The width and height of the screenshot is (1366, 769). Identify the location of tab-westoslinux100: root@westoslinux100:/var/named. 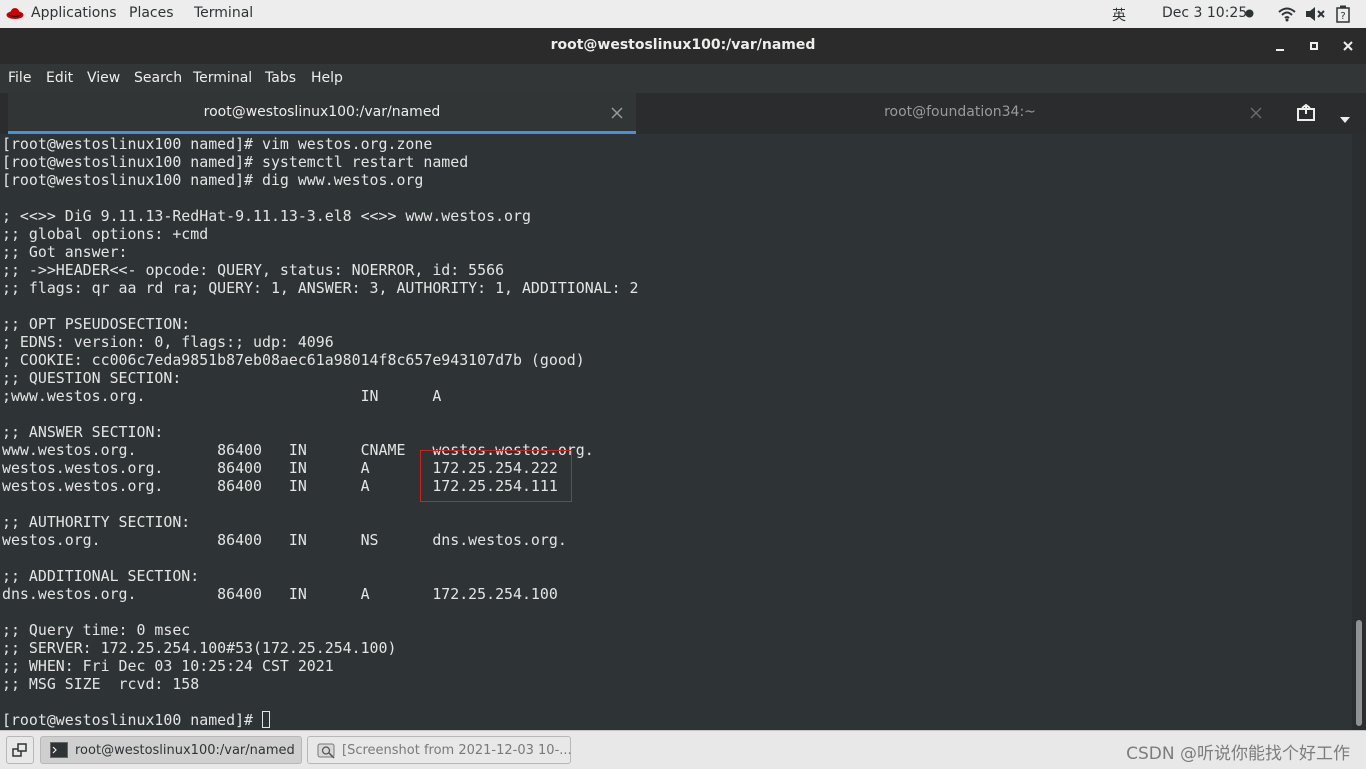
(322, 113).